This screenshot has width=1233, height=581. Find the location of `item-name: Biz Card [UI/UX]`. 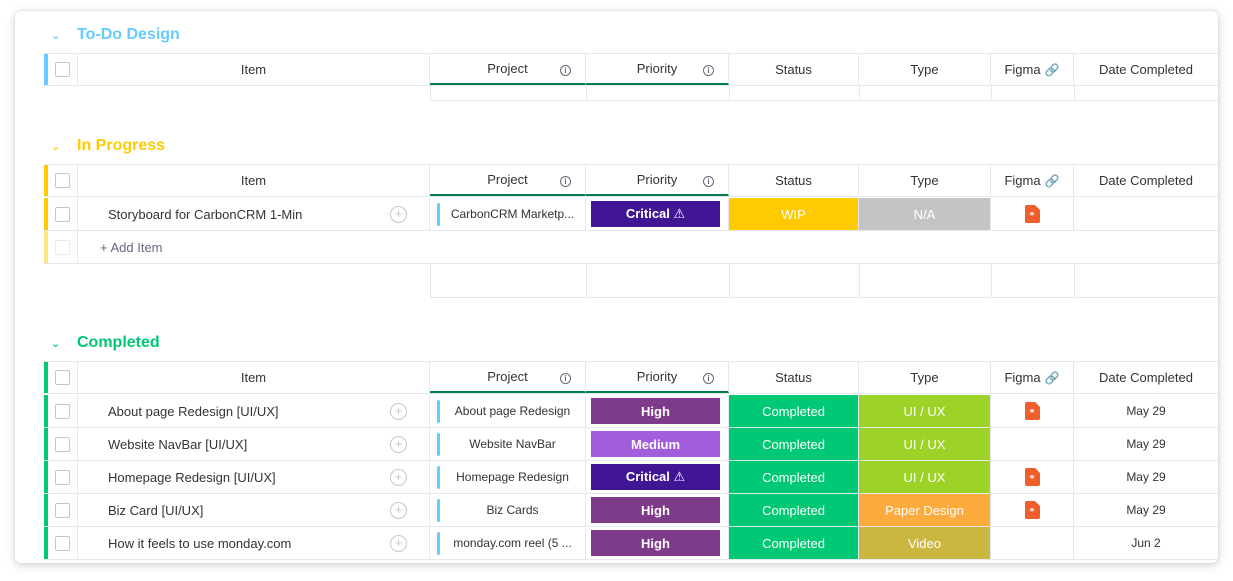

item-name: Biz Card [UI/UX] is located at coordinates (224, 510).